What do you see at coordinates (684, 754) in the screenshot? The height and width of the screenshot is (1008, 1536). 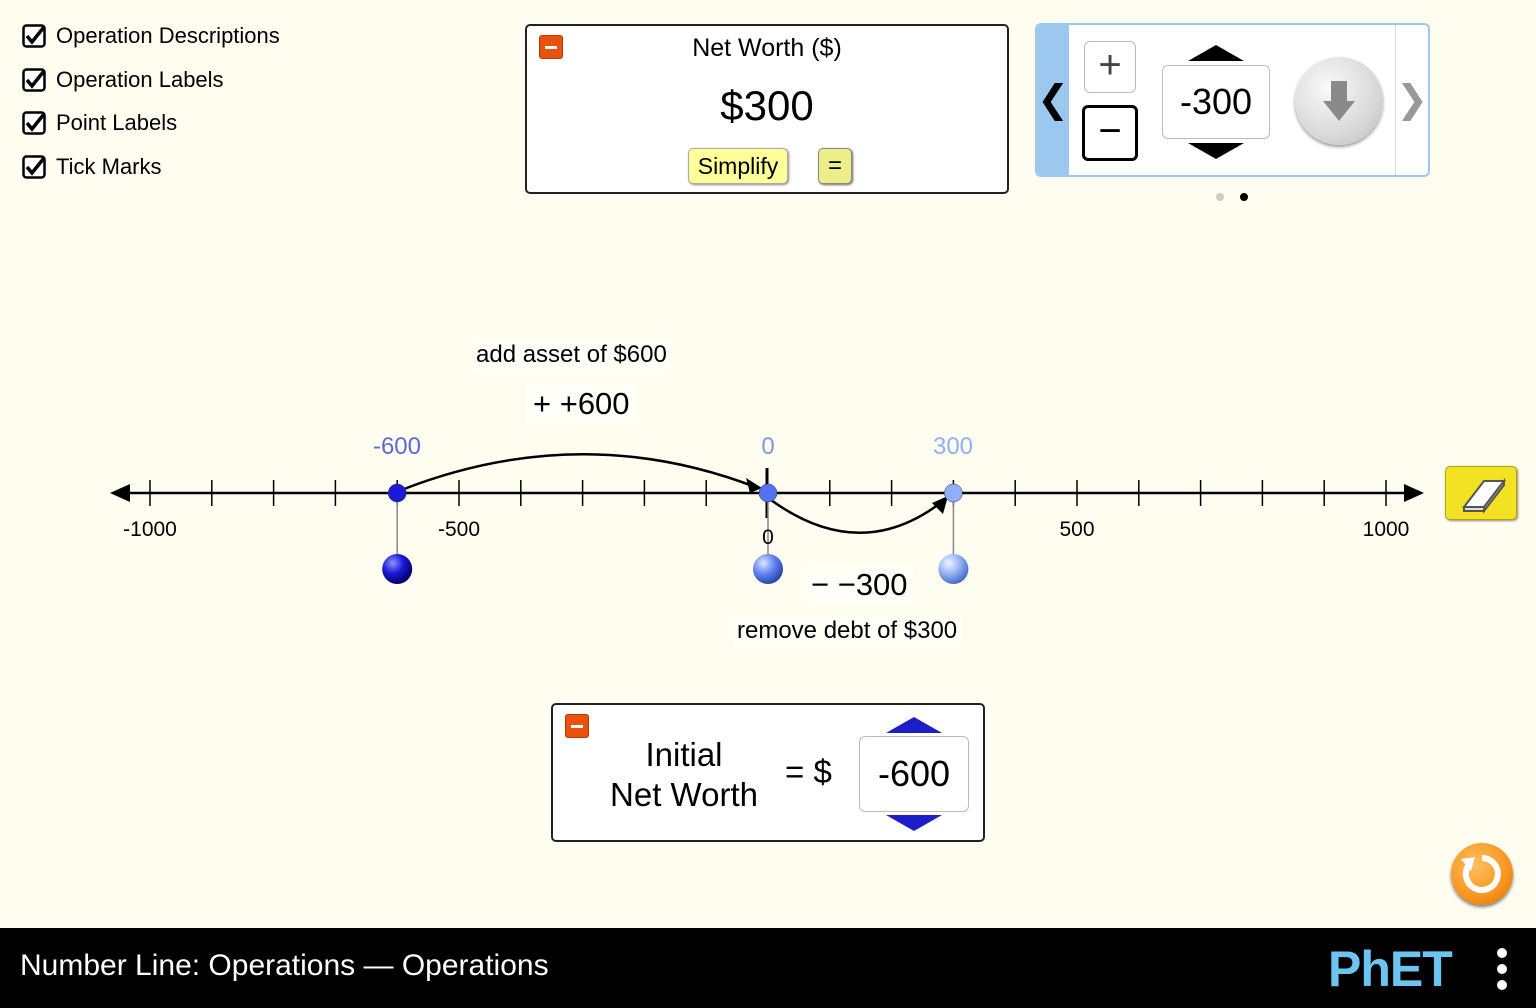 I see `label-line: Initial` at bounding box center [684, 754].